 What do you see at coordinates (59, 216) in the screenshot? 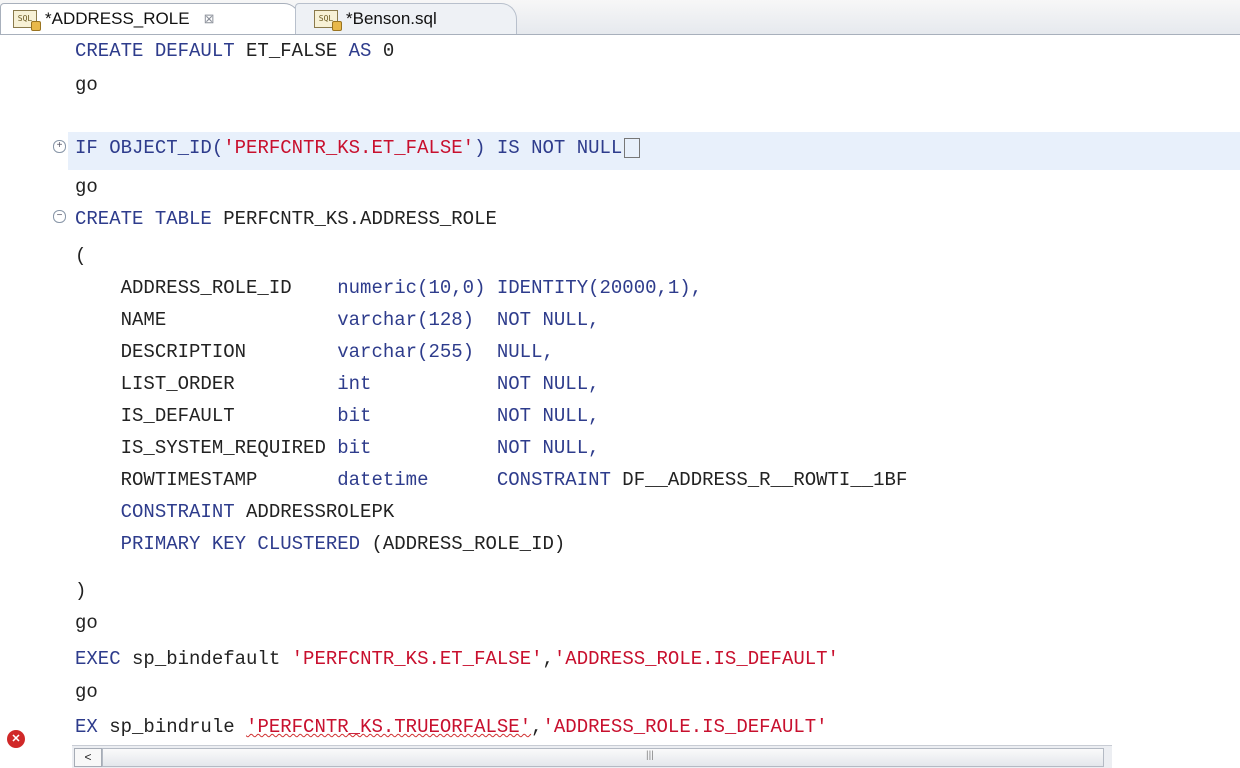
I see `collapse-fold-icon: −` at bounding box center [59, 216].